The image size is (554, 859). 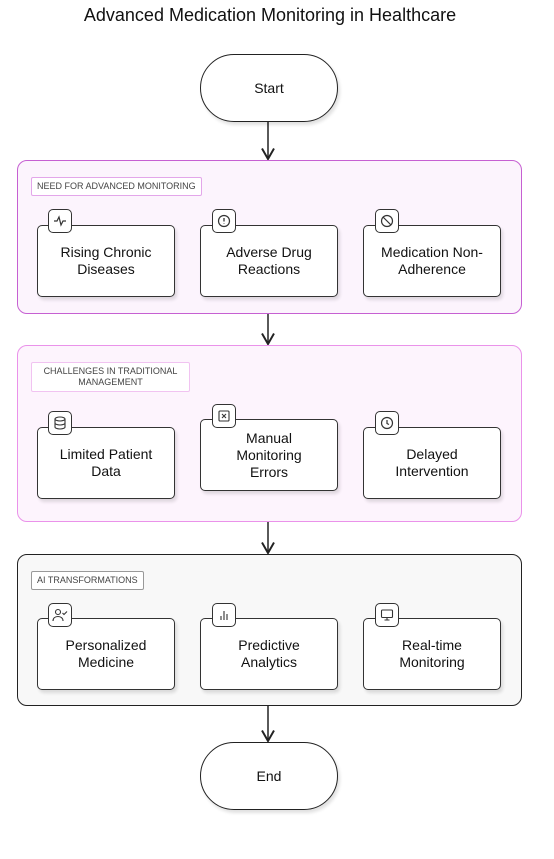 I want to click on card-label: Adverse Drug Reactions, so click(x=269, y=260).